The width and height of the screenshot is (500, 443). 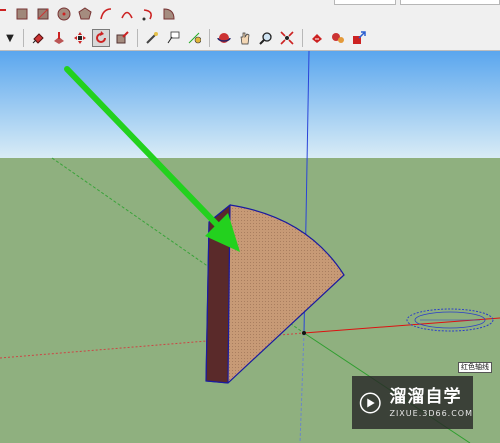 I want to click on two-point-arc-icon, so click(x=127, y=14).